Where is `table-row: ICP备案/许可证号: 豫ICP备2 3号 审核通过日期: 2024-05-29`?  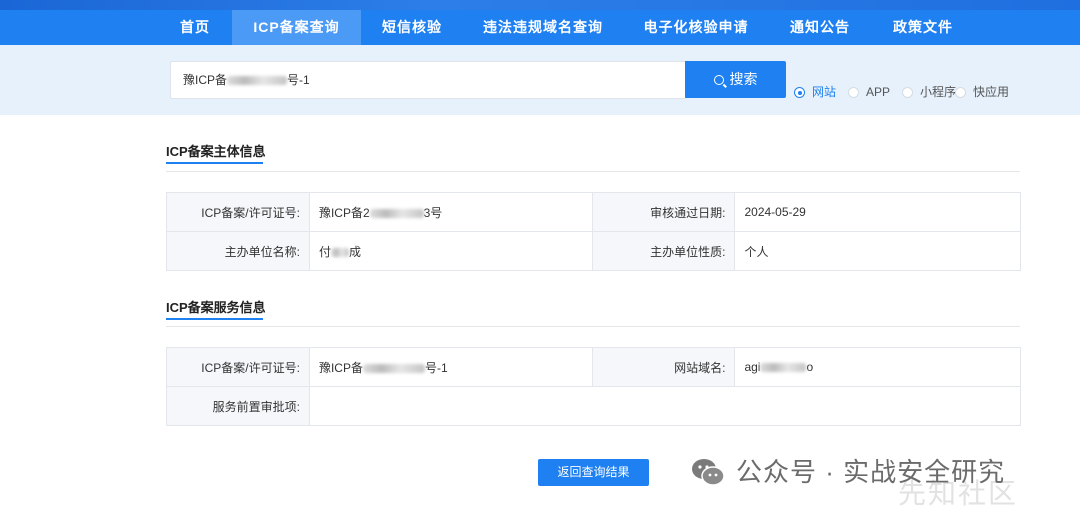
table-row: ICP备案/许可证号: 豫ICP备2 3号 审核通过日期: 2024-05-29 is located at coordinates (593, 212).